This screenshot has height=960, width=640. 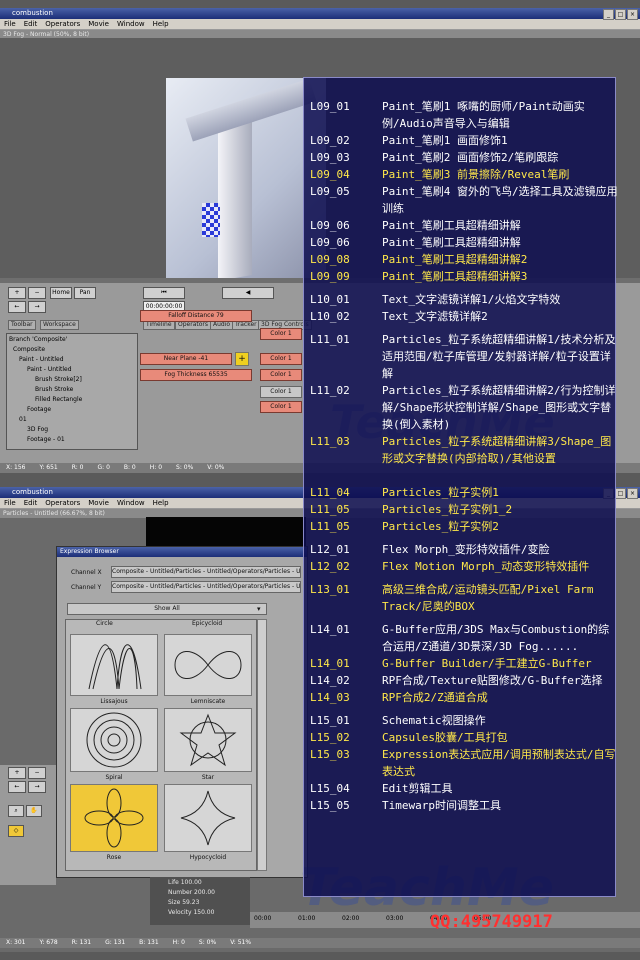 I want to click on curve-label-top-right: Epicycloid, so click(x=207, y=623).